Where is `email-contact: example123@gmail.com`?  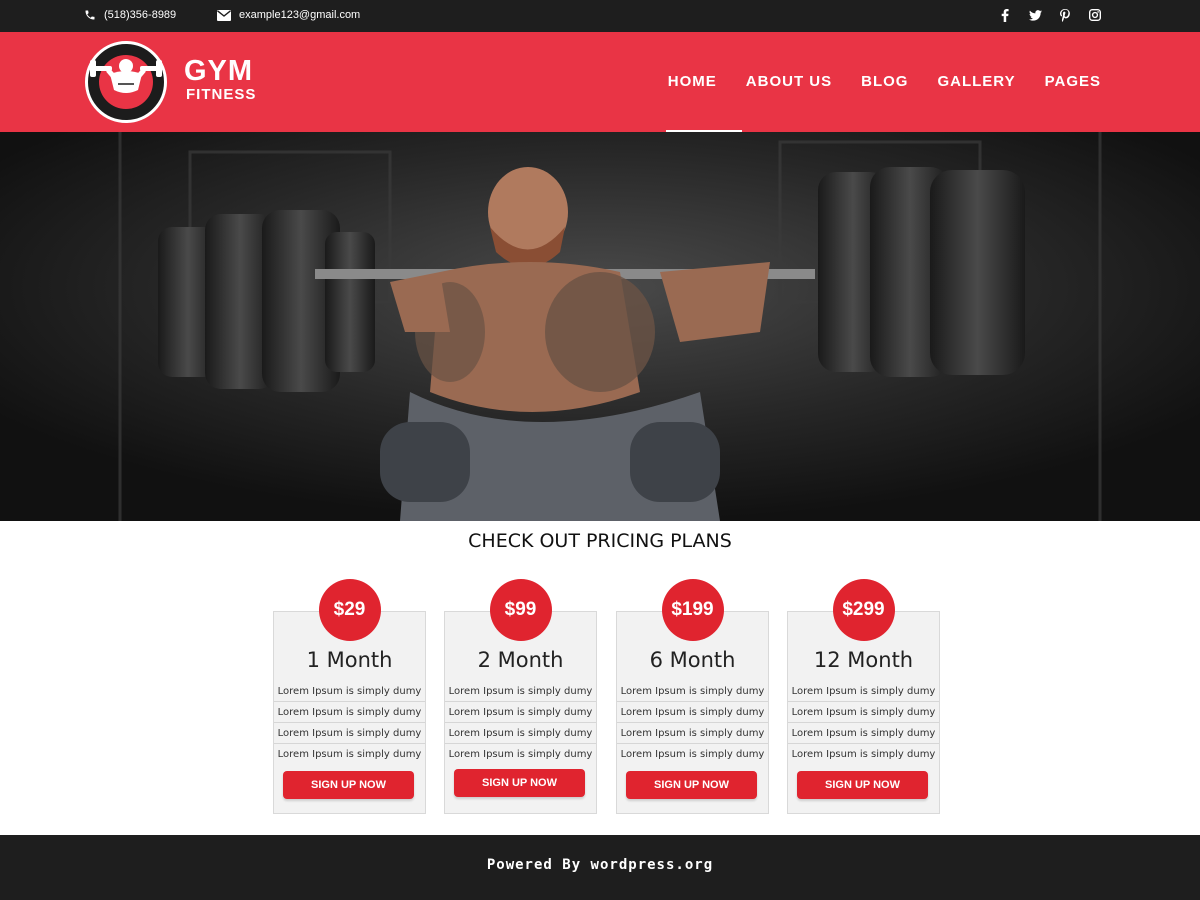 email-contact: example123@gmail.com is located at coordinates (288, 15).